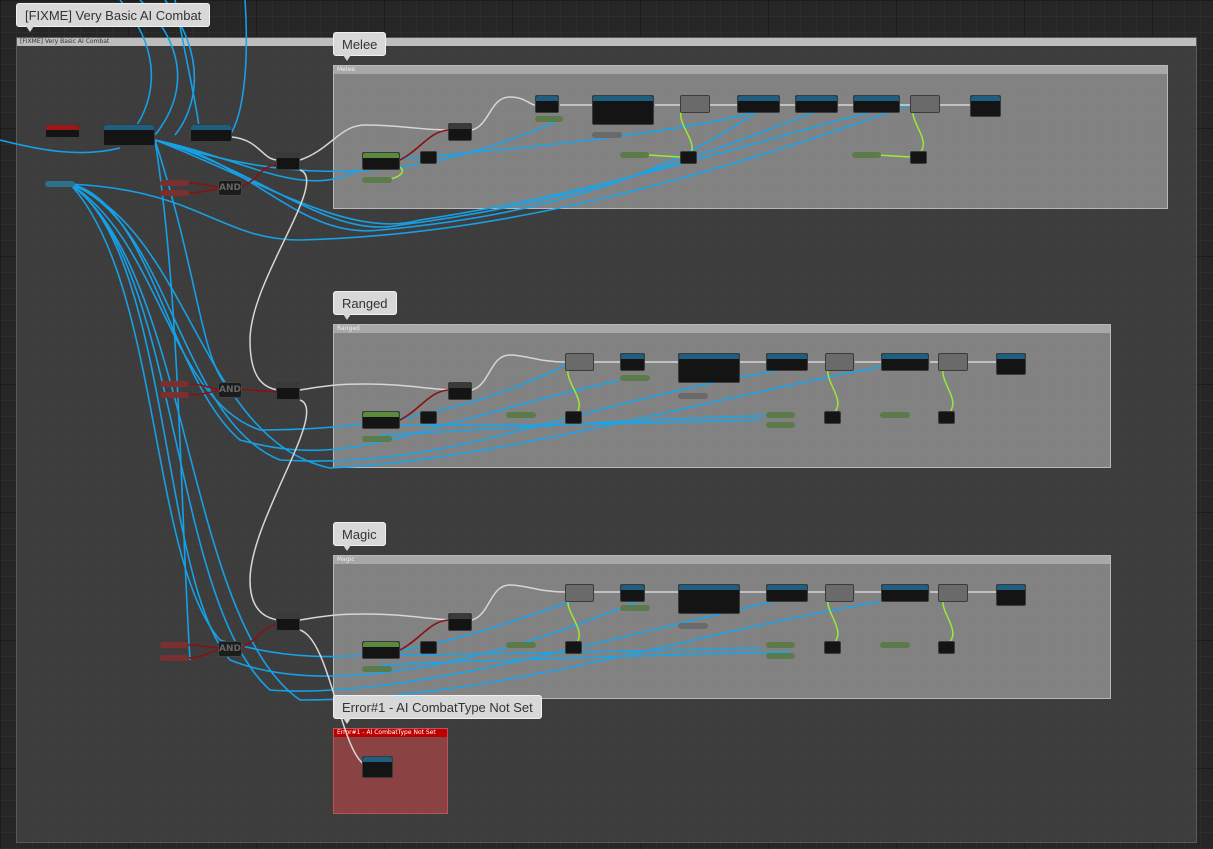 The width and height of the screenshot is (1213, 849). What do you see at coordinates (365, 305) in the screenshot?
I see `comment-bubble-ranged: Ranged` at bounding box center [365, 305].